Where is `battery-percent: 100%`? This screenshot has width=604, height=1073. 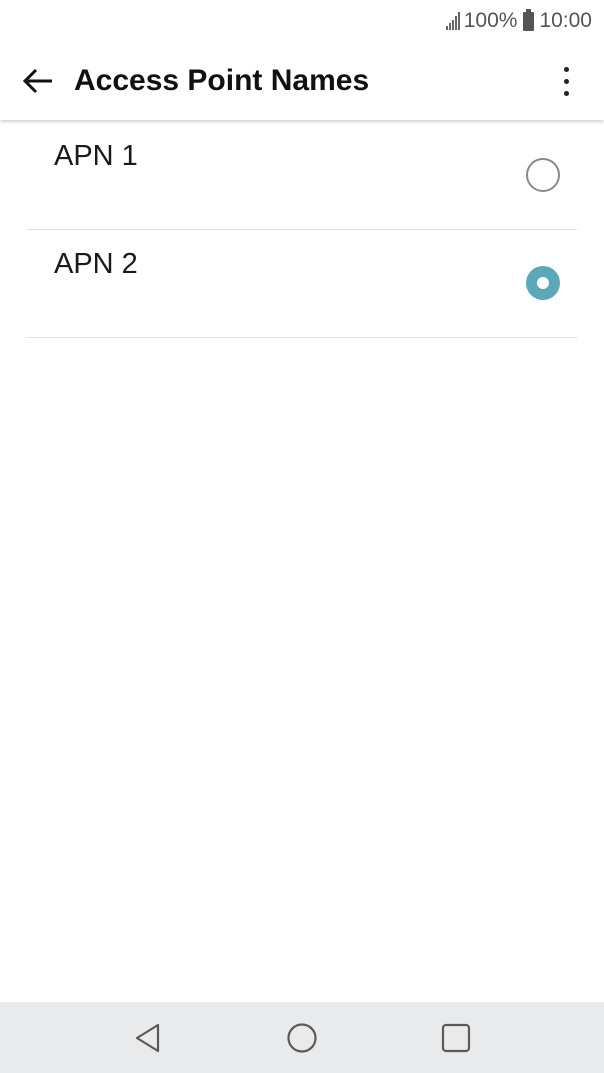
battery-percent: 100% is located at coordinates (490, 20).